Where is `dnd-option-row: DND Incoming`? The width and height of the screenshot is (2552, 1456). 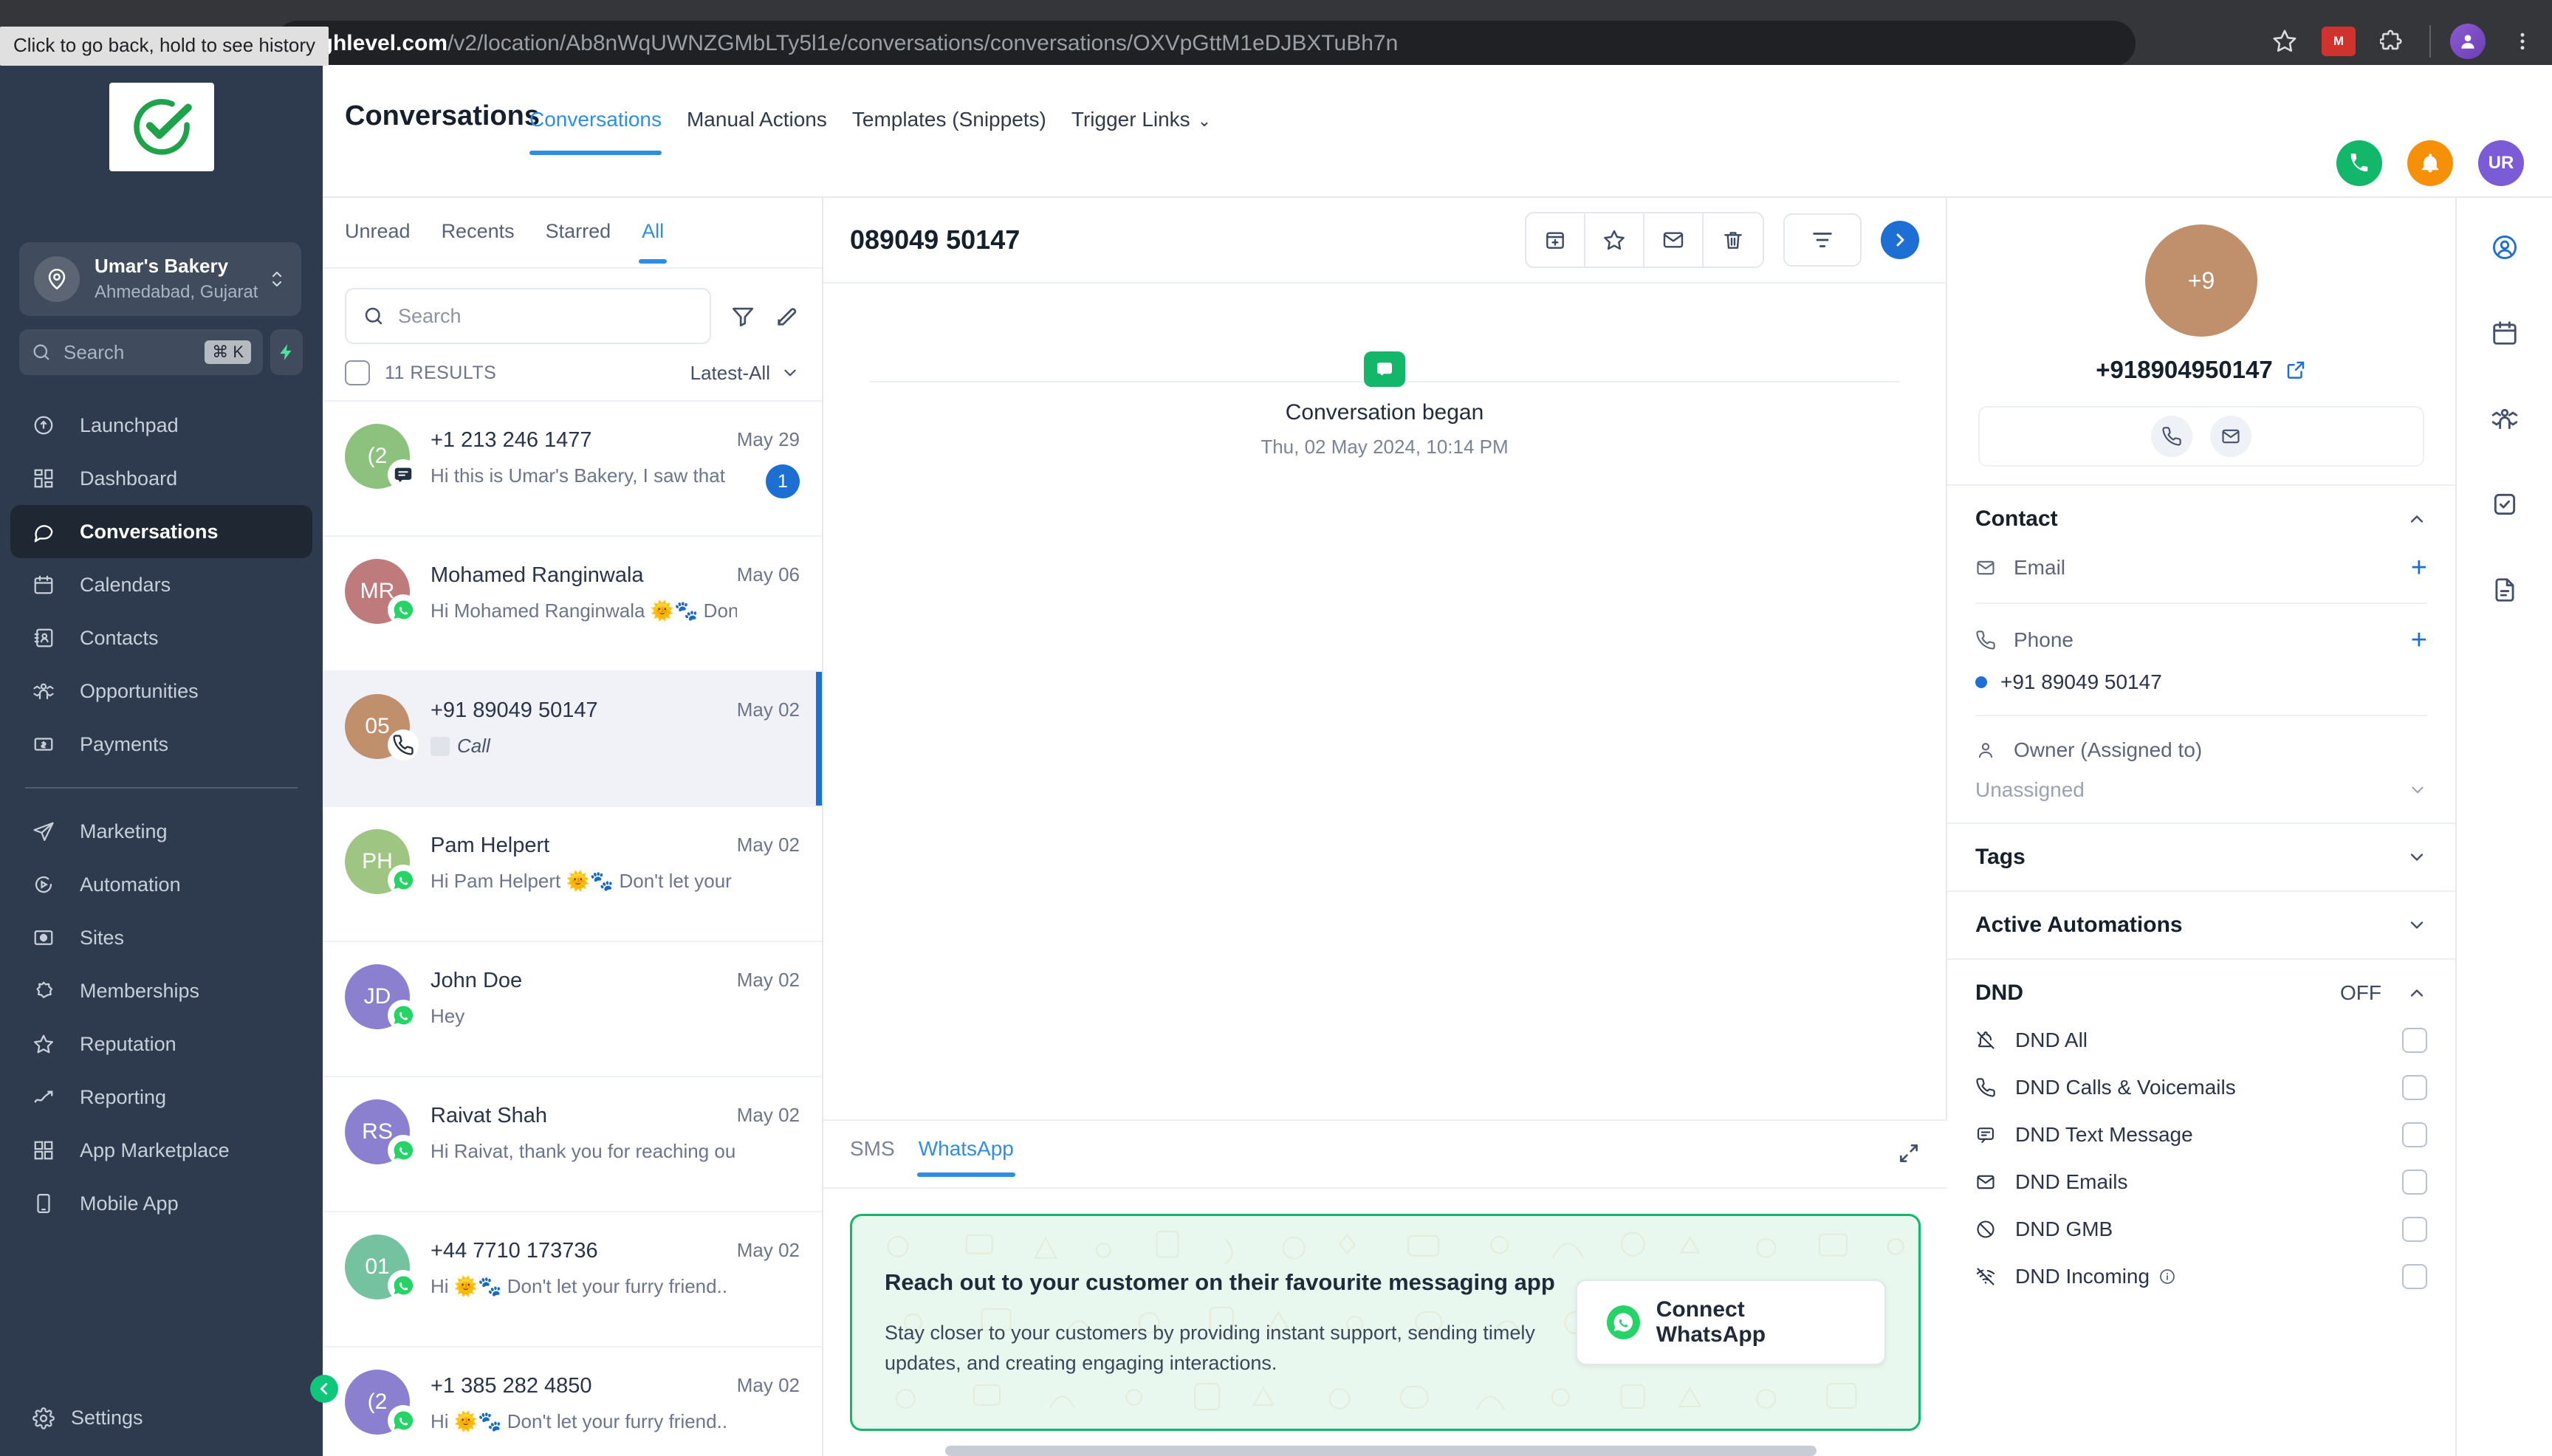
dnd-option-row: DND Incoming is located at coordinates (2201, 1277).